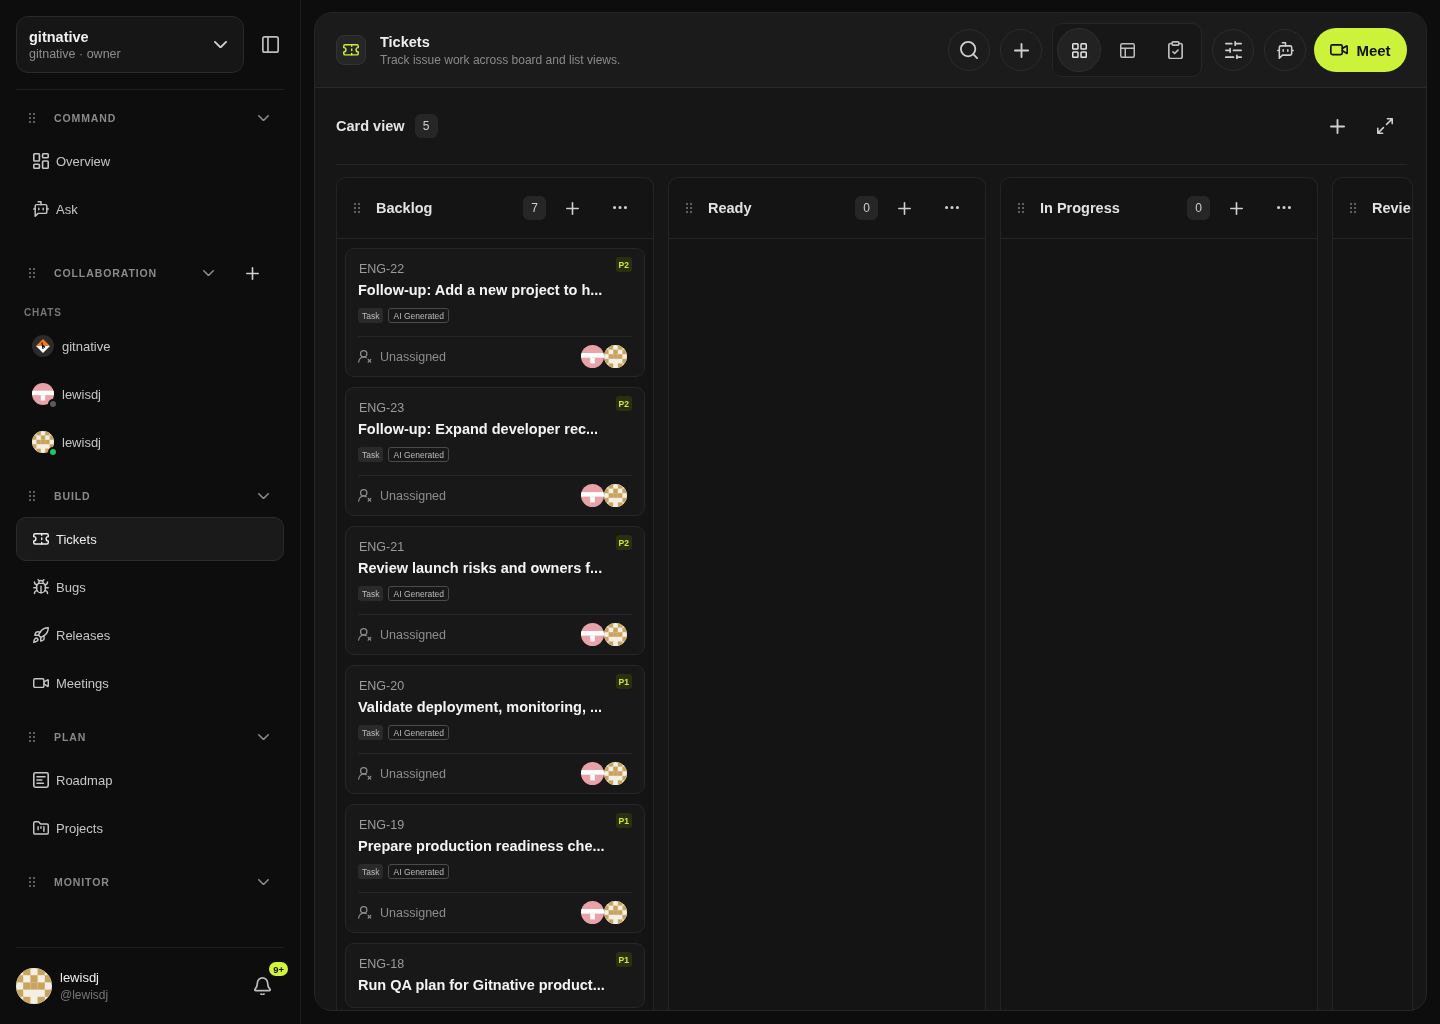  Describe the element at coordinates (1080, 208) in the screenshot. I see `column-title: In Progress` at that location.